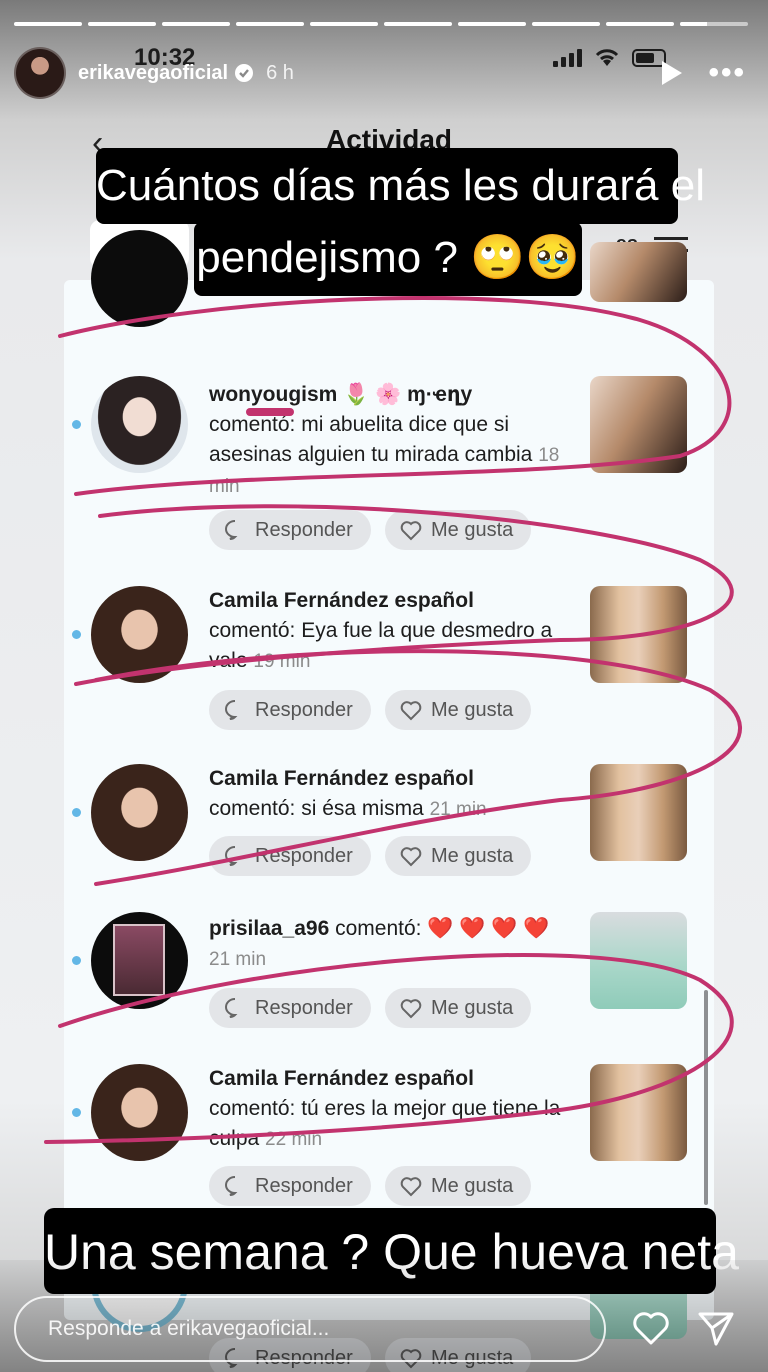 Image resolution: width=768 pixels, height=1372 pixels. What do you see at coordinates (651, 1328) in the screenshot?
I see `like-icon` at bounding box center [651, 1328].